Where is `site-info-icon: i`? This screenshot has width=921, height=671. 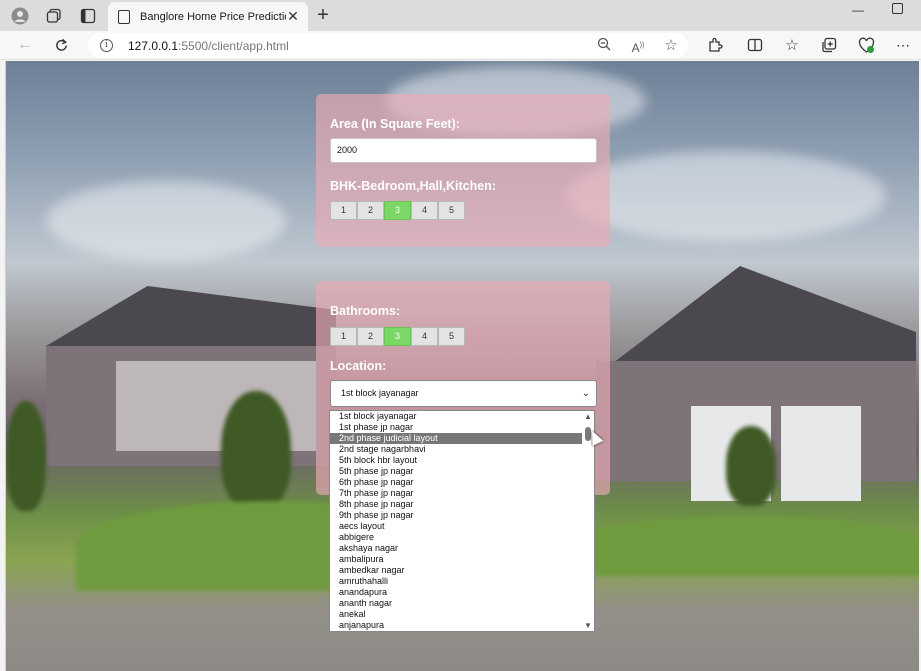 site-info-icon: i is located at coordinates (106, 45).